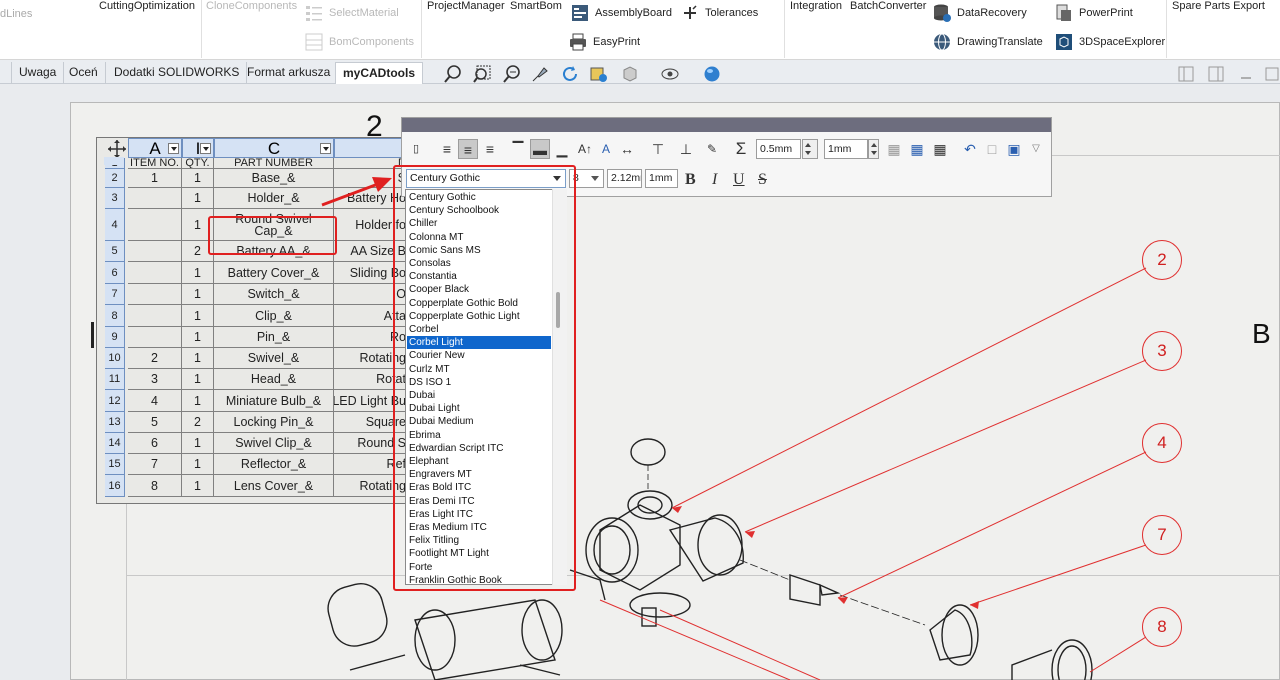 The height and width of the screenshot is (680, 1280). Describe the element at coordinates (726, 125) in the screenshot. I see `toolbar-title-bar` at that location.